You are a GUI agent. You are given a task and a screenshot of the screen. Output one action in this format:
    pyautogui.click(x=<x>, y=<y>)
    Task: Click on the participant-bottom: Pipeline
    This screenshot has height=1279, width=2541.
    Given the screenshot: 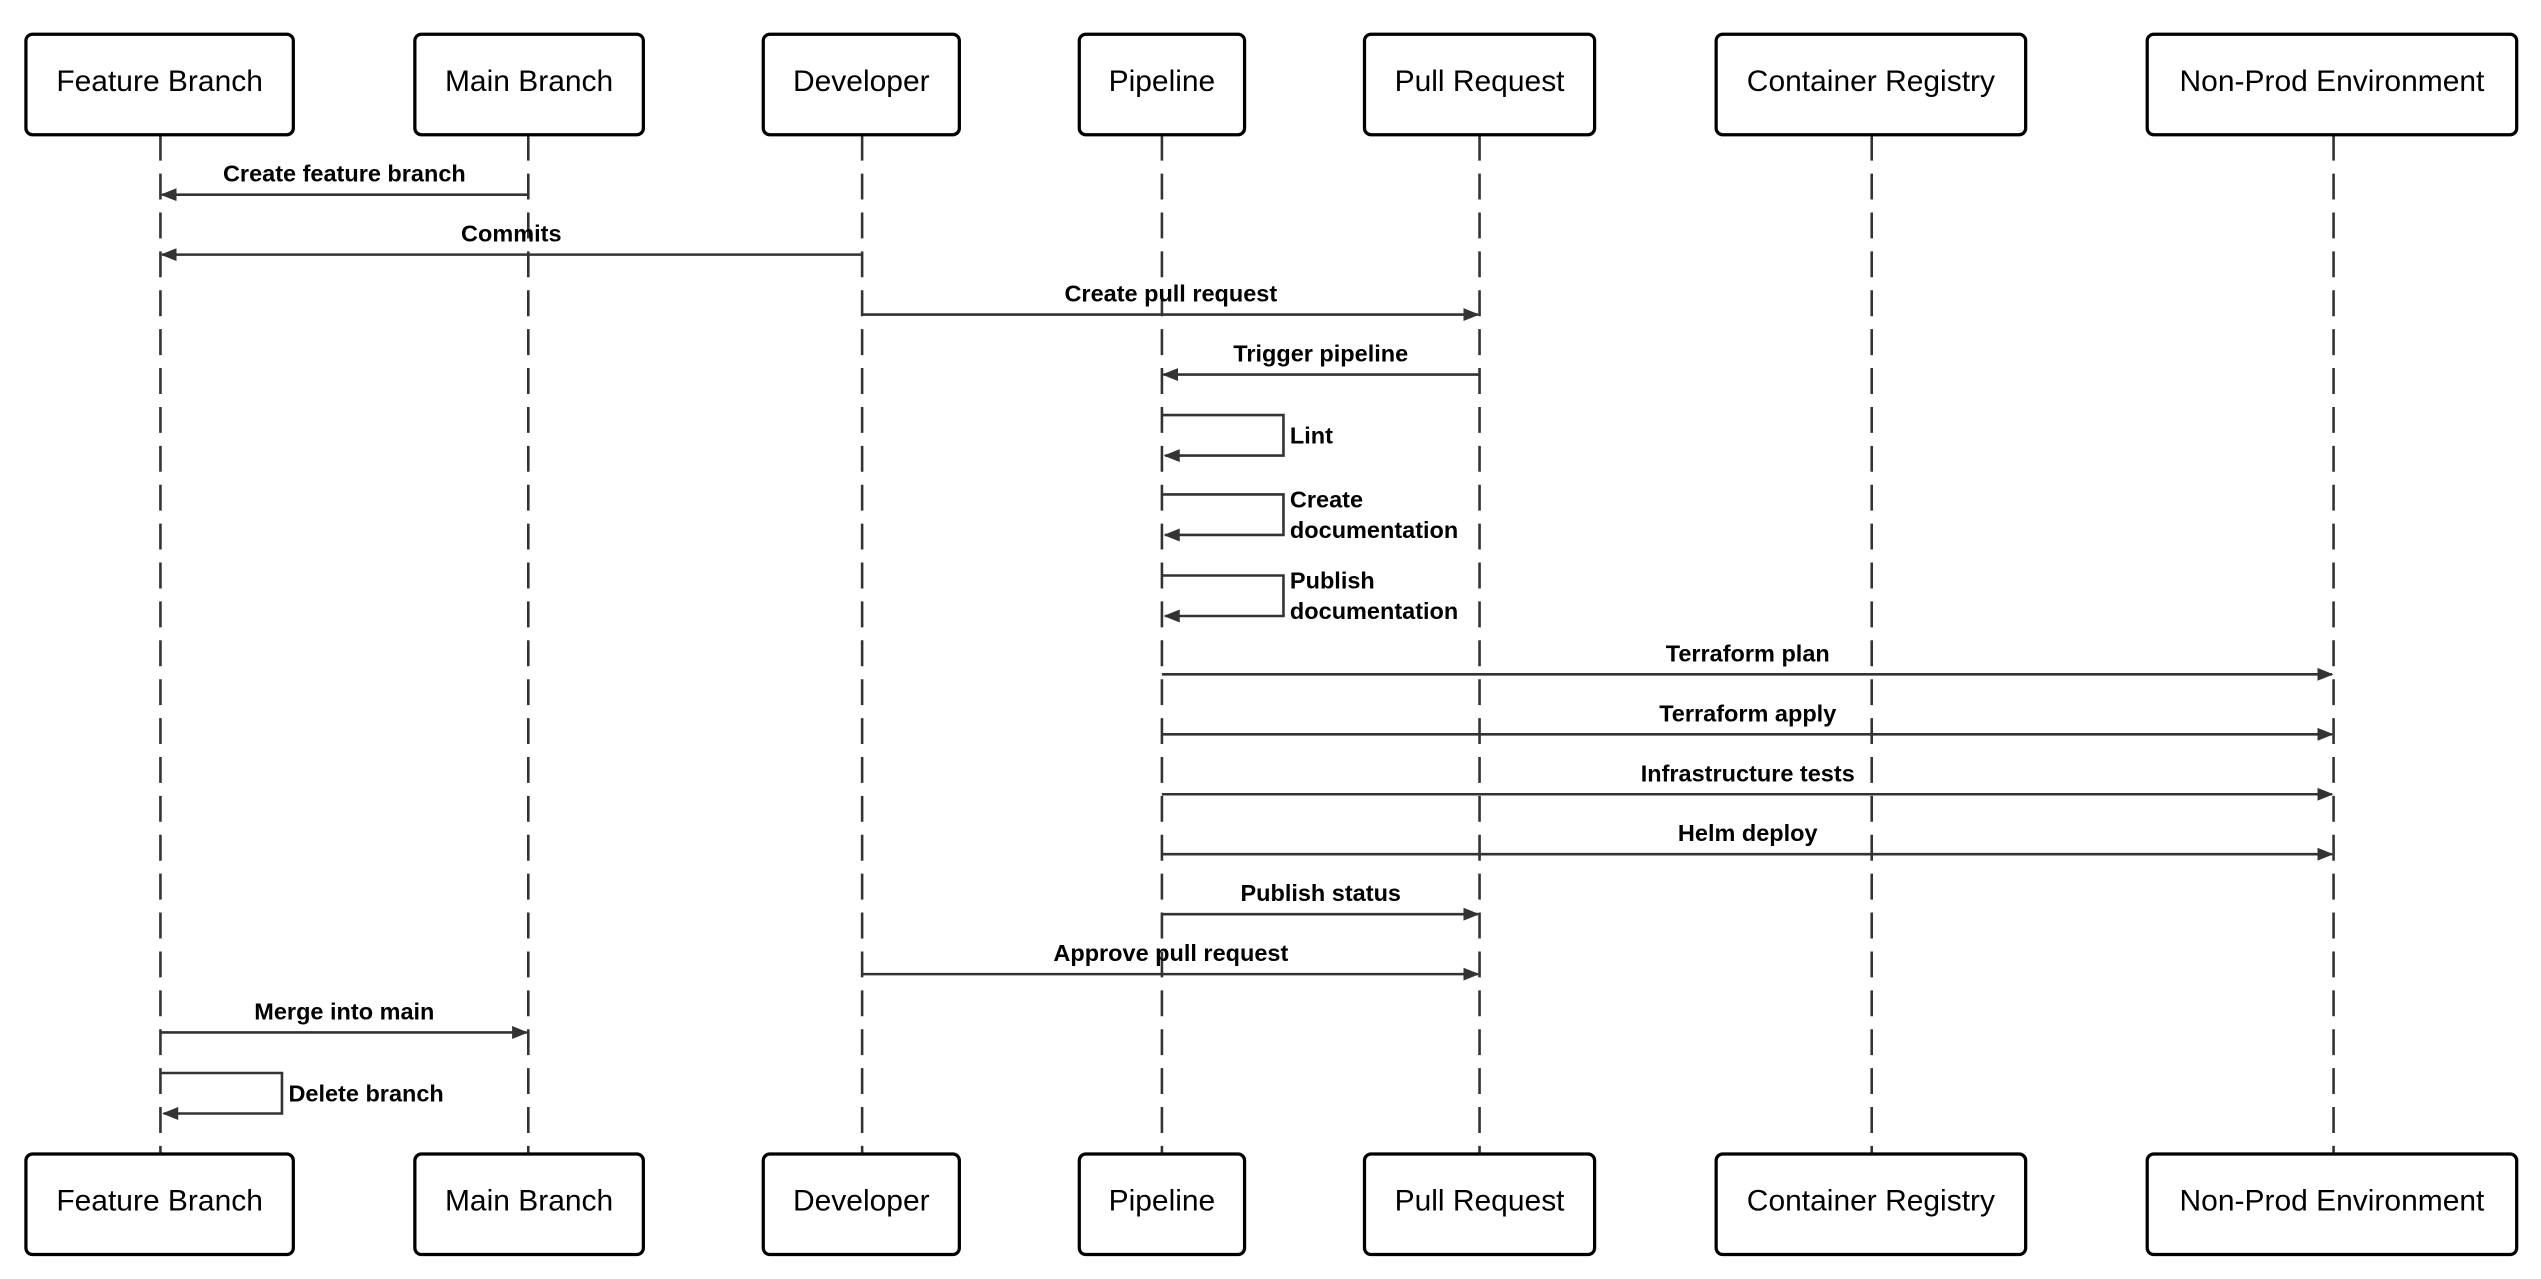 What is the action you would take?
    pyautogui.click(x=1162, y=1204)
    